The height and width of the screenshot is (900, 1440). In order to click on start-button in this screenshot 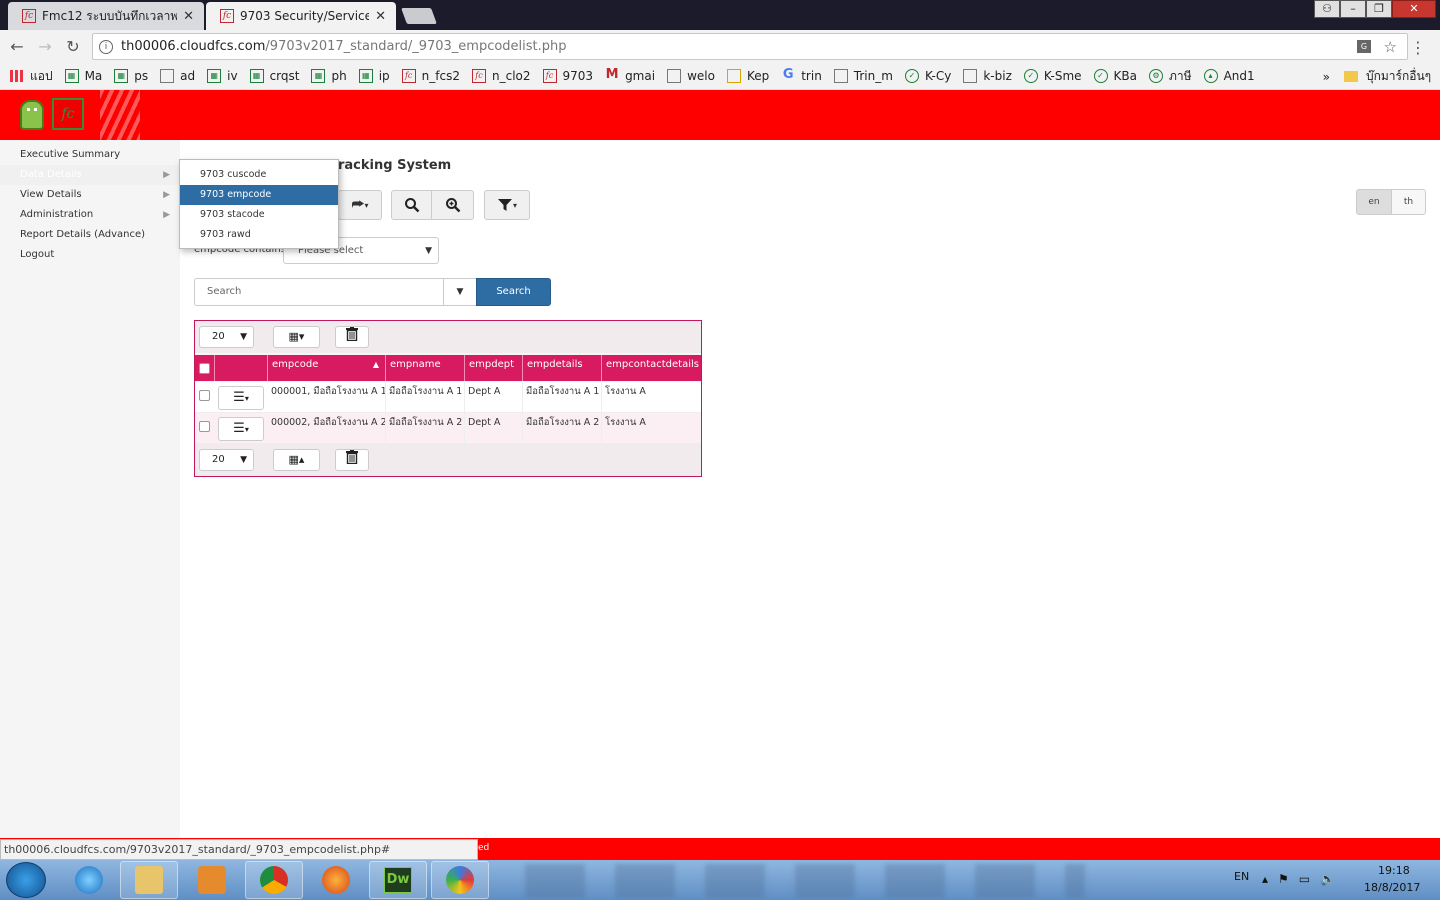, I will do `click(26, 880)`.